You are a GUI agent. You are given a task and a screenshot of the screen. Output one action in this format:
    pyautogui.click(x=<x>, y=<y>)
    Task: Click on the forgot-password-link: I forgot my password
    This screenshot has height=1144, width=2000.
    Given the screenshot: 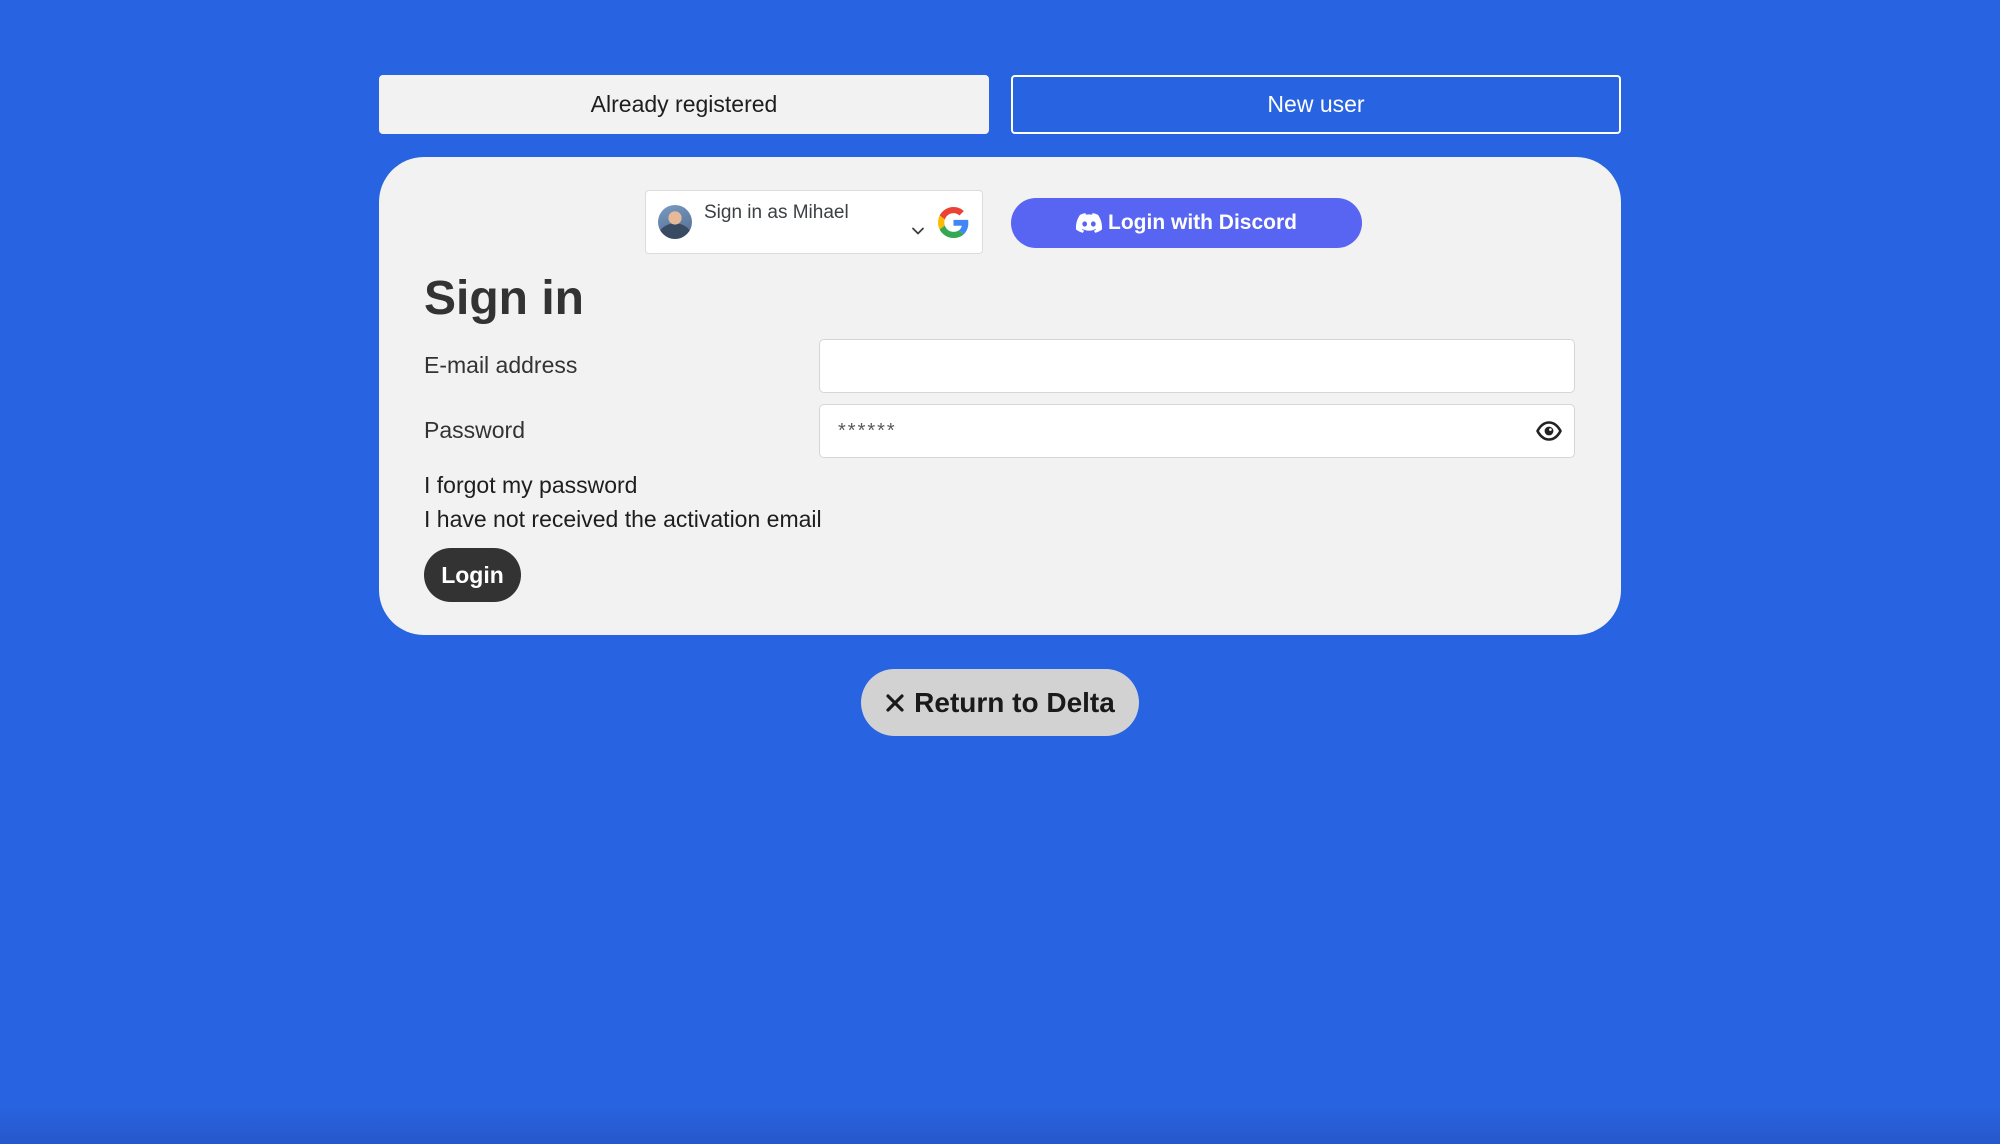 What is the action you would take?
    pyautogui.click(x=530, y=485)
    